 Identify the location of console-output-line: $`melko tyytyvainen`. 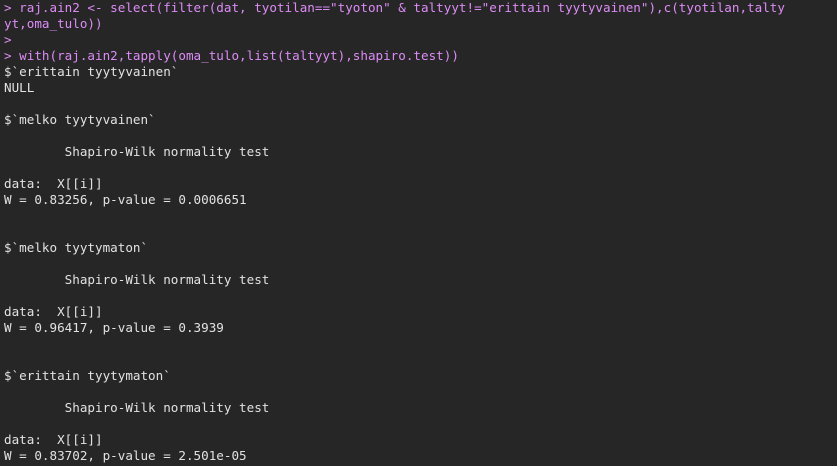
(80, 119).